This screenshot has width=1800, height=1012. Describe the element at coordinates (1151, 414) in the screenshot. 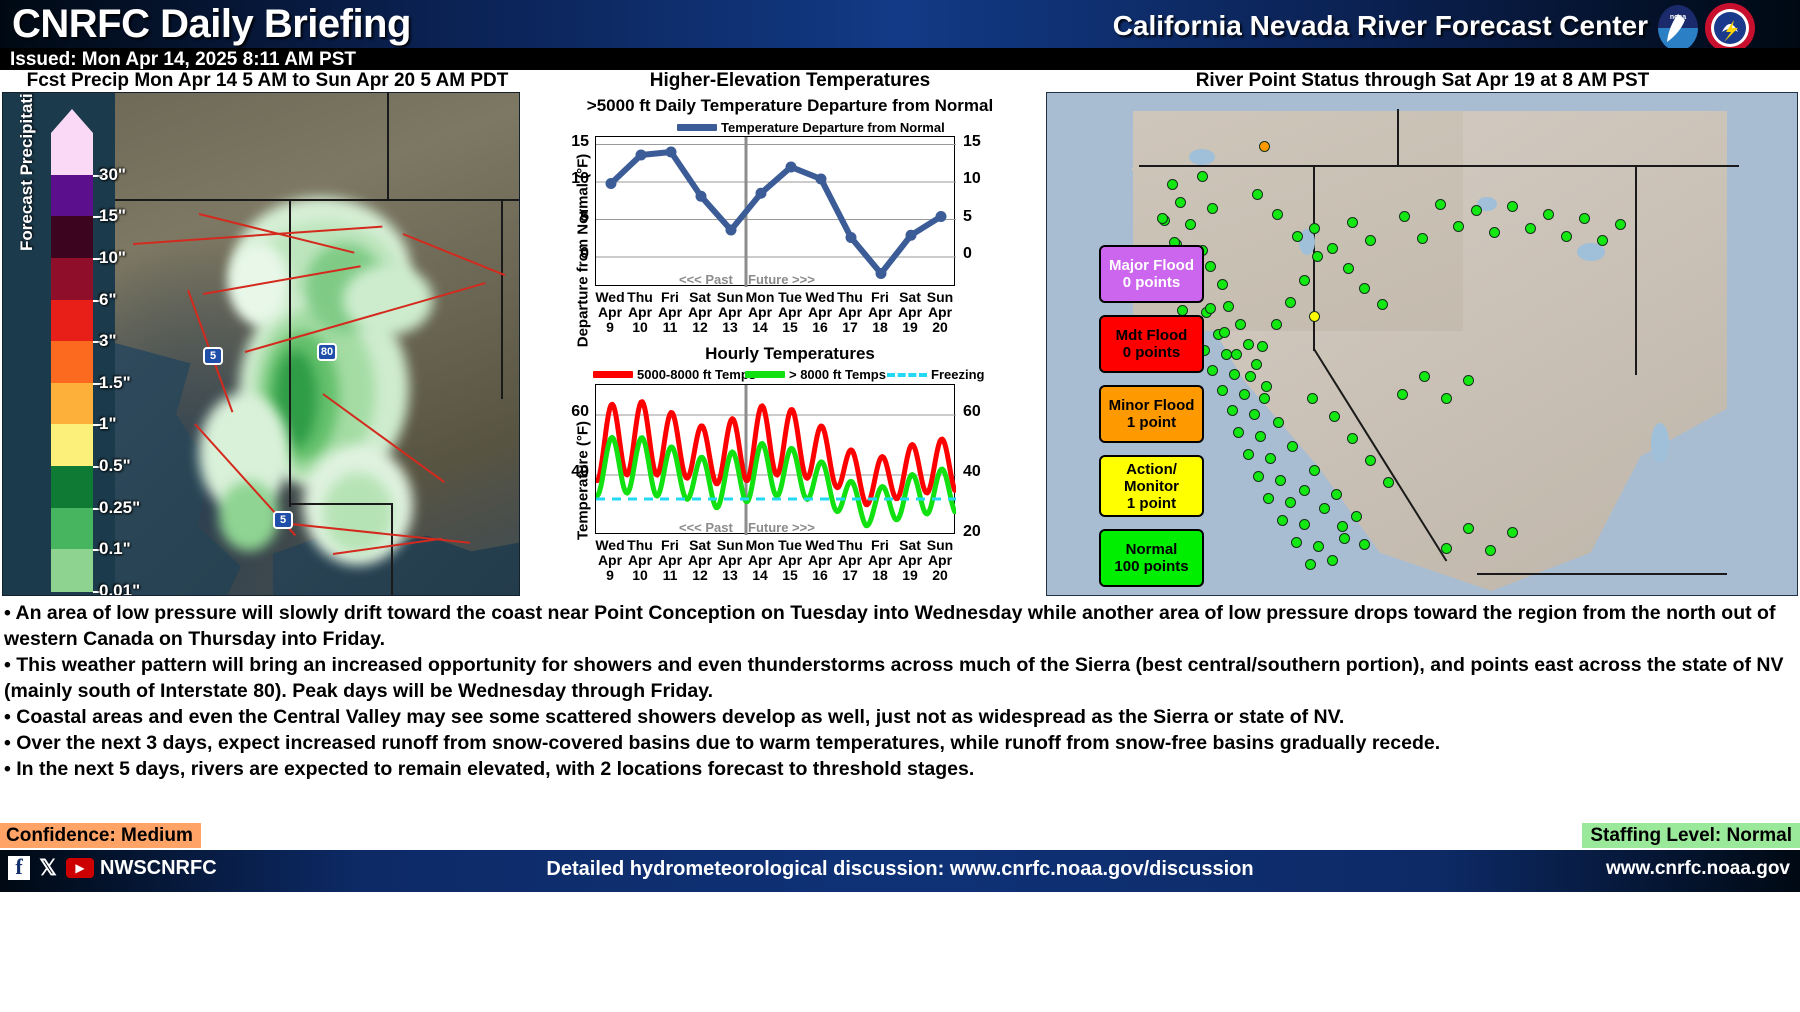

I see `legend-minor-flood: Minor Flood 1 point` at that location.